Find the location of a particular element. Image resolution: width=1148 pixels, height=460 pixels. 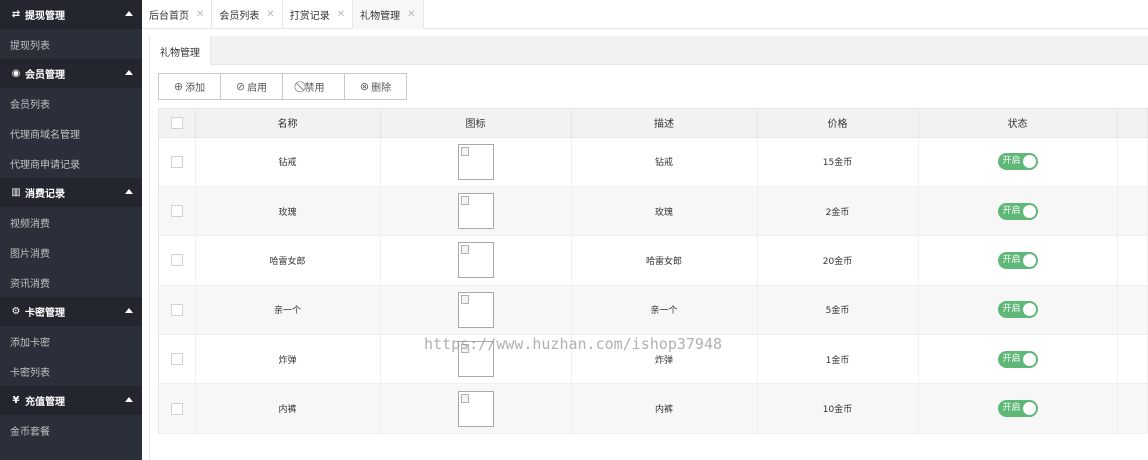

table-row: 钻戒 钻戒 15金币 开启 is located at coordinates (653, 162).